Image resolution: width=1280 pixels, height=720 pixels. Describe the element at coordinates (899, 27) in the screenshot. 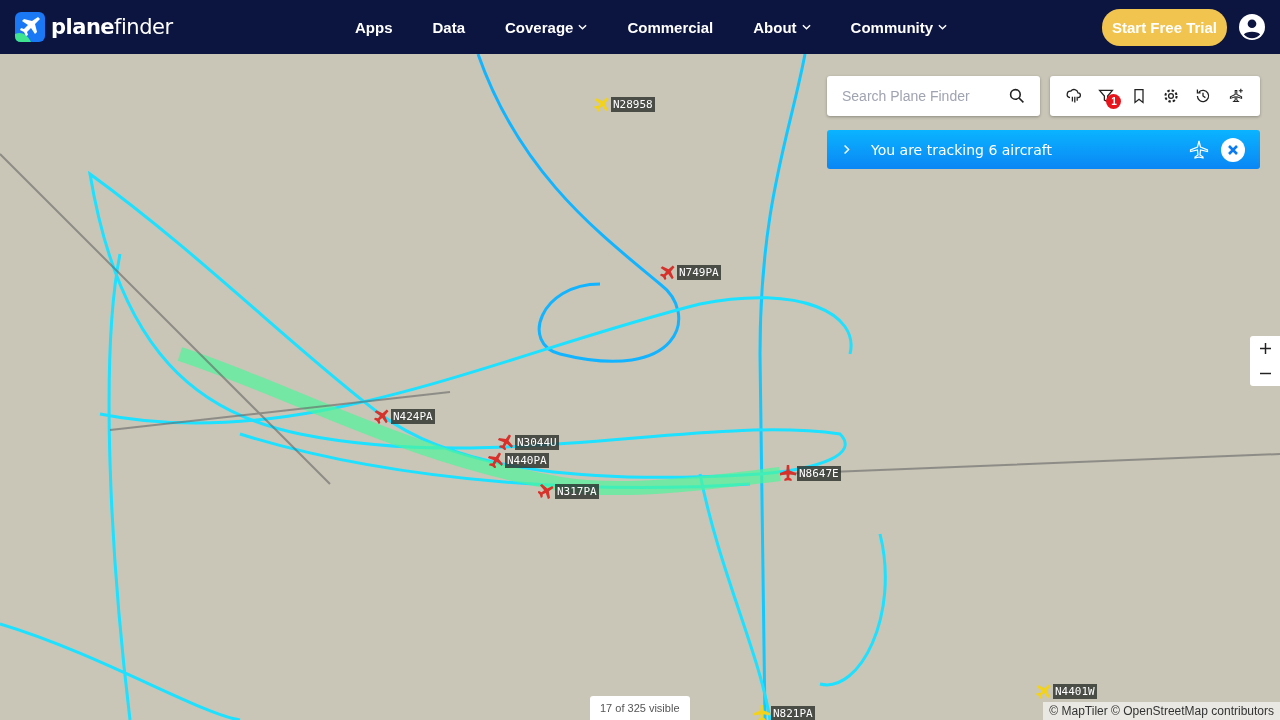

I see `nav-link: Community` at that location.